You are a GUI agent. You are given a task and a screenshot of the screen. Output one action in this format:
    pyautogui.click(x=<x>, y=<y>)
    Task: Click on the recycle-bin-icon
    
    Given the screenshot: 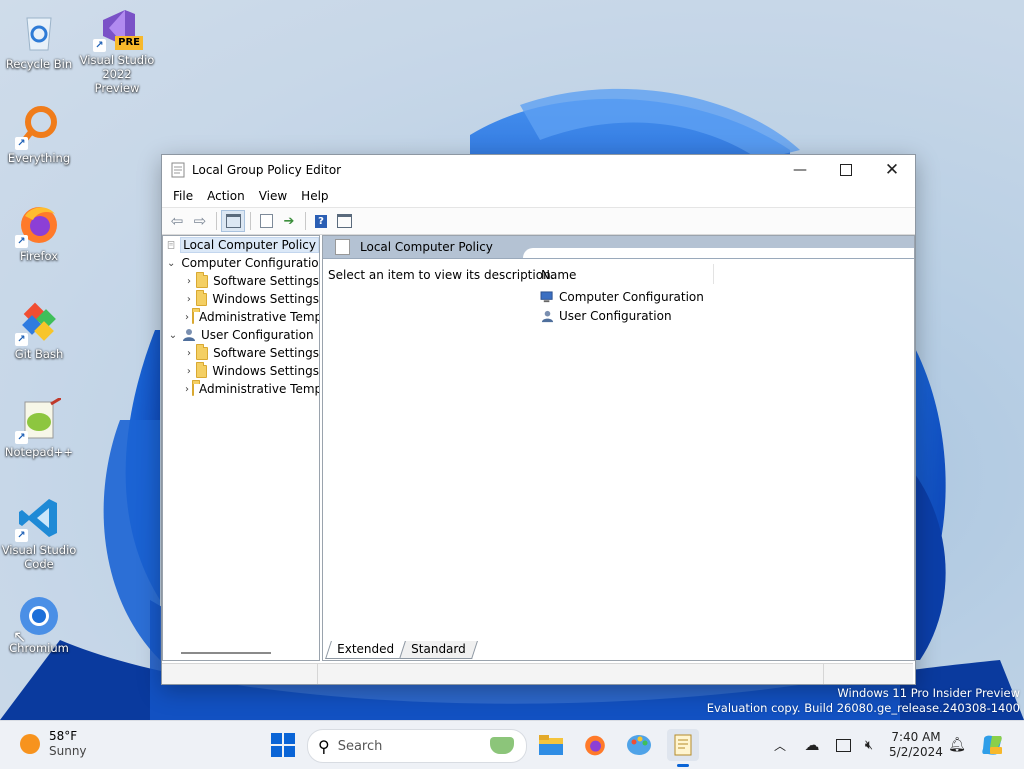 What is the action you would take?
    pyautogui.click(x=39, y=32)
    